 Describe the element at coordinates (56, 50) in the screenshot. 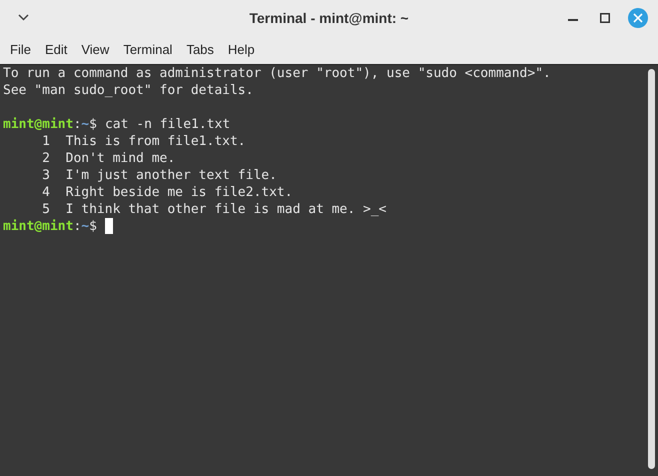

I see `menu-item: Edit` at that location.